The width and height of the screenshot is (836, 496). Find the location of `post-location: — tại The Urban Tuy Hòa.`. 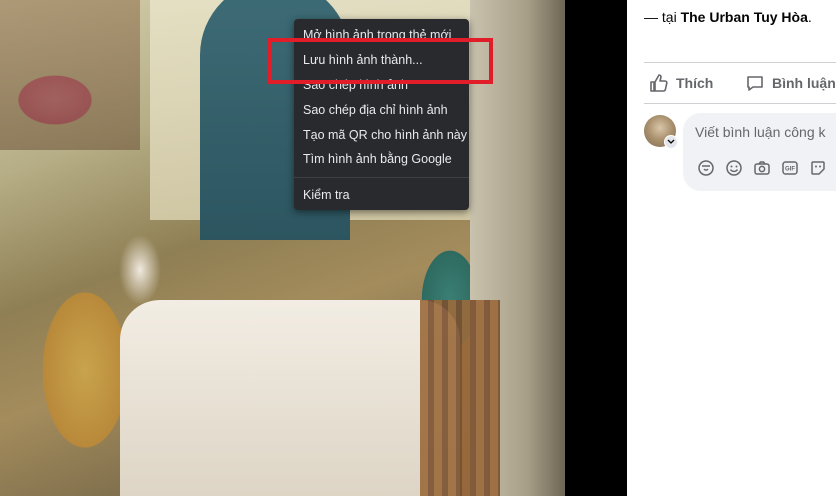

post-location: — tại The Urban Tuy Hòa. is located at coordinates (728, 17).